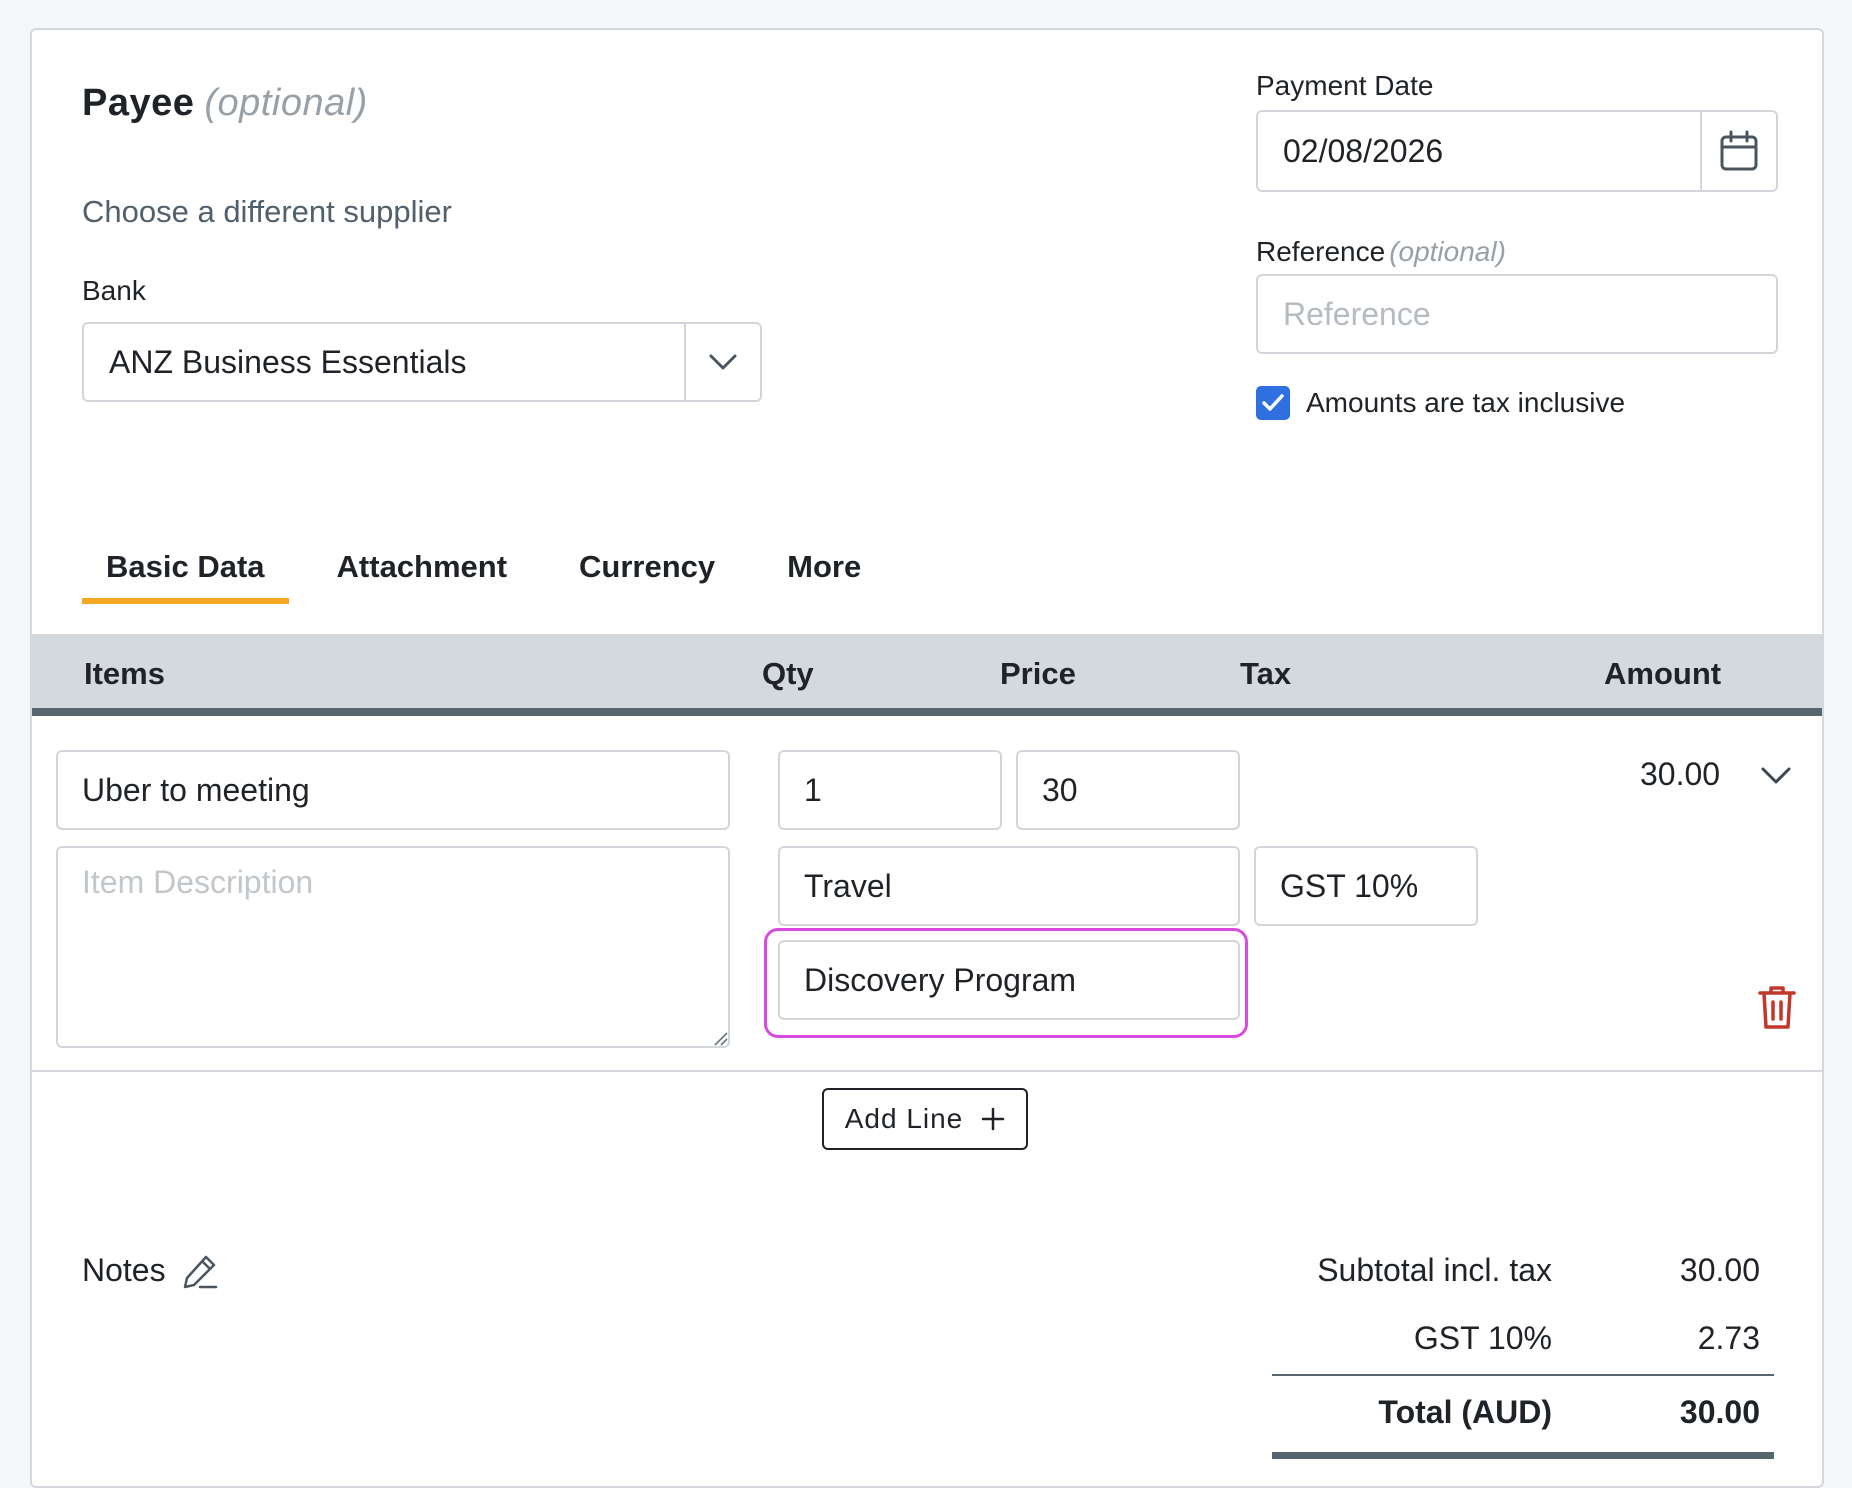  I want to click on line-amount: 30.00, so click(1680, 774).